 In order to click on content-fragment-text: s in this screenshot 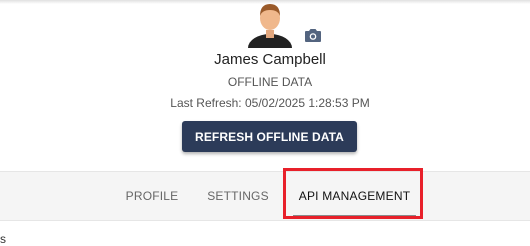, I will do `click(3, 239)`.